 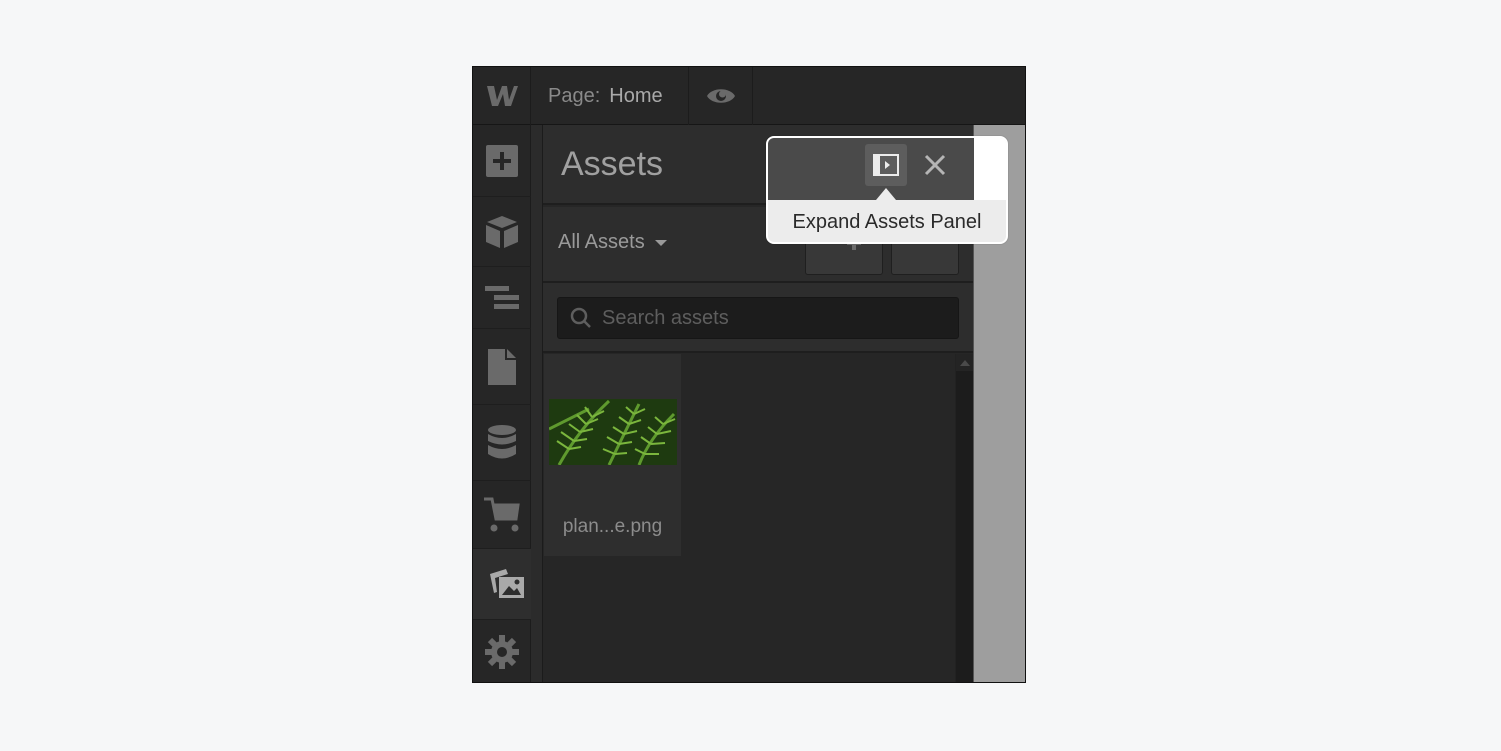 I want to click on asset-thumbnail, so click(x=613, y=432).